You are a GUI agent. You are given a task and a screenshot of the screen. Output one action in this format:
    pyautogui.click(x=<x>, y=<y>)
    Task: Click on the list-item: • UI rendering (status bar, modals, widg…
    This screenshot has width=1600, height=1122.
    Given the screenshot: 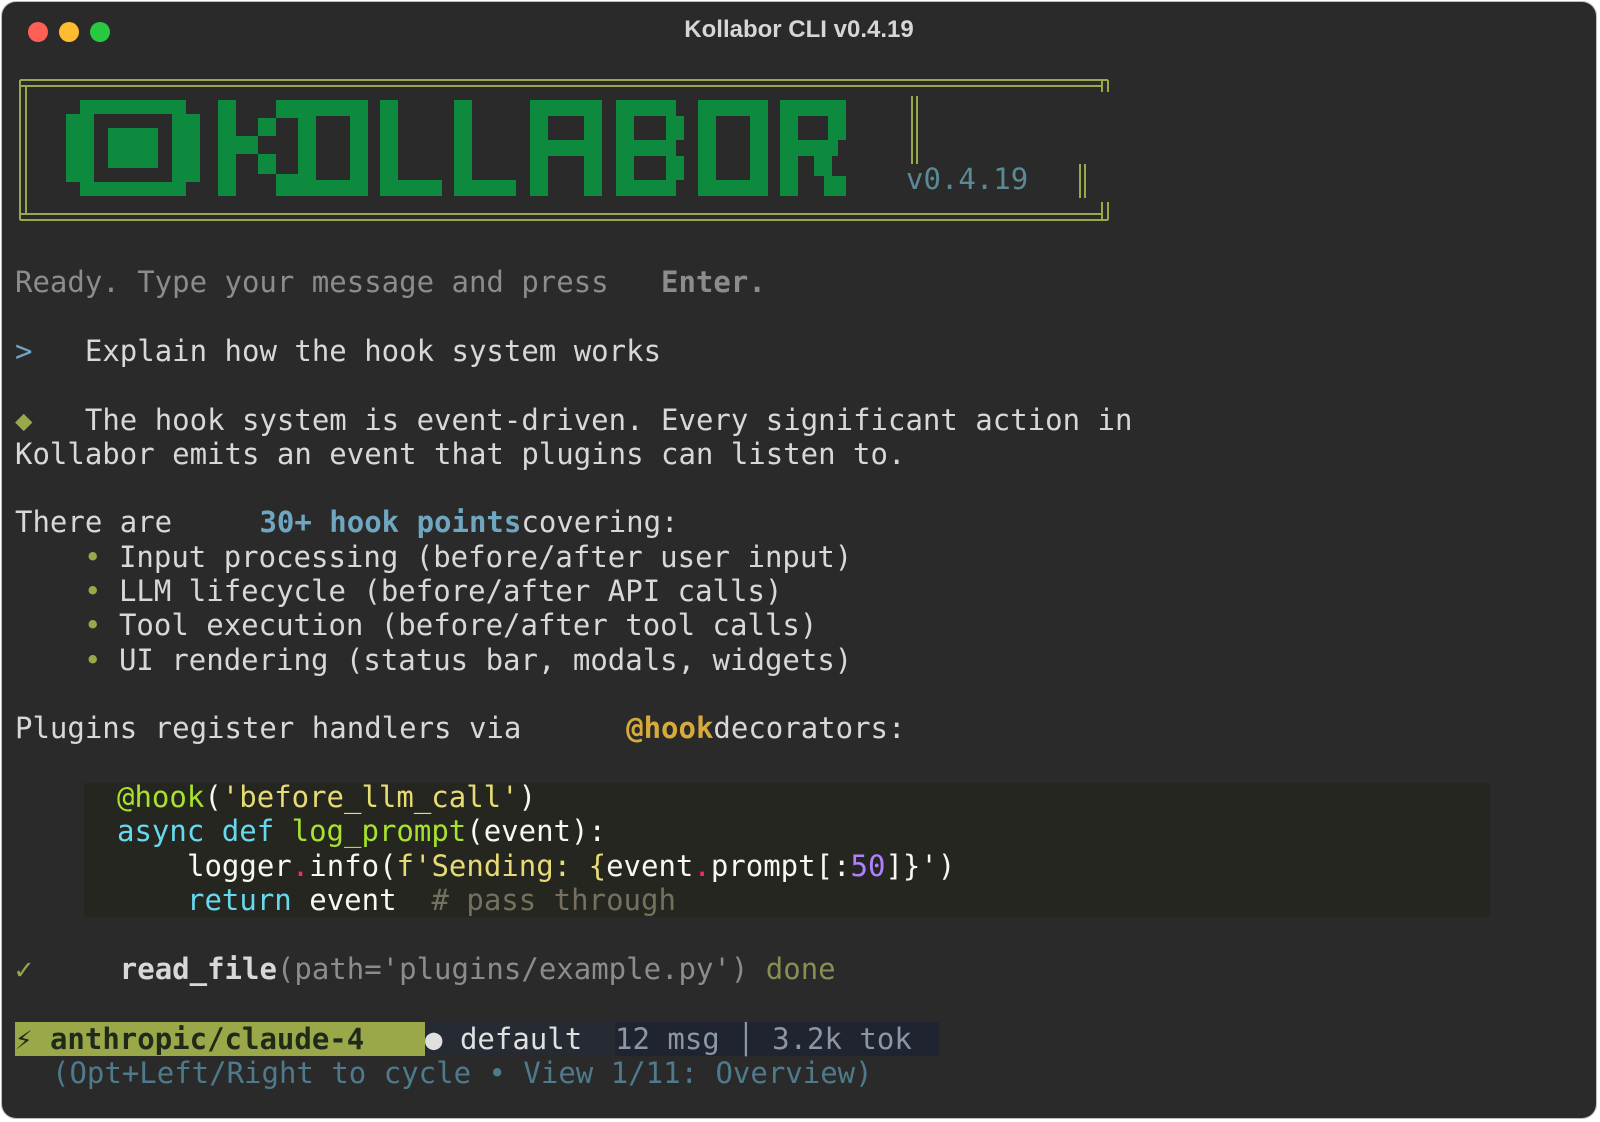 What is the action you would take?
    pyautogui.click(x=468, y=660)
    